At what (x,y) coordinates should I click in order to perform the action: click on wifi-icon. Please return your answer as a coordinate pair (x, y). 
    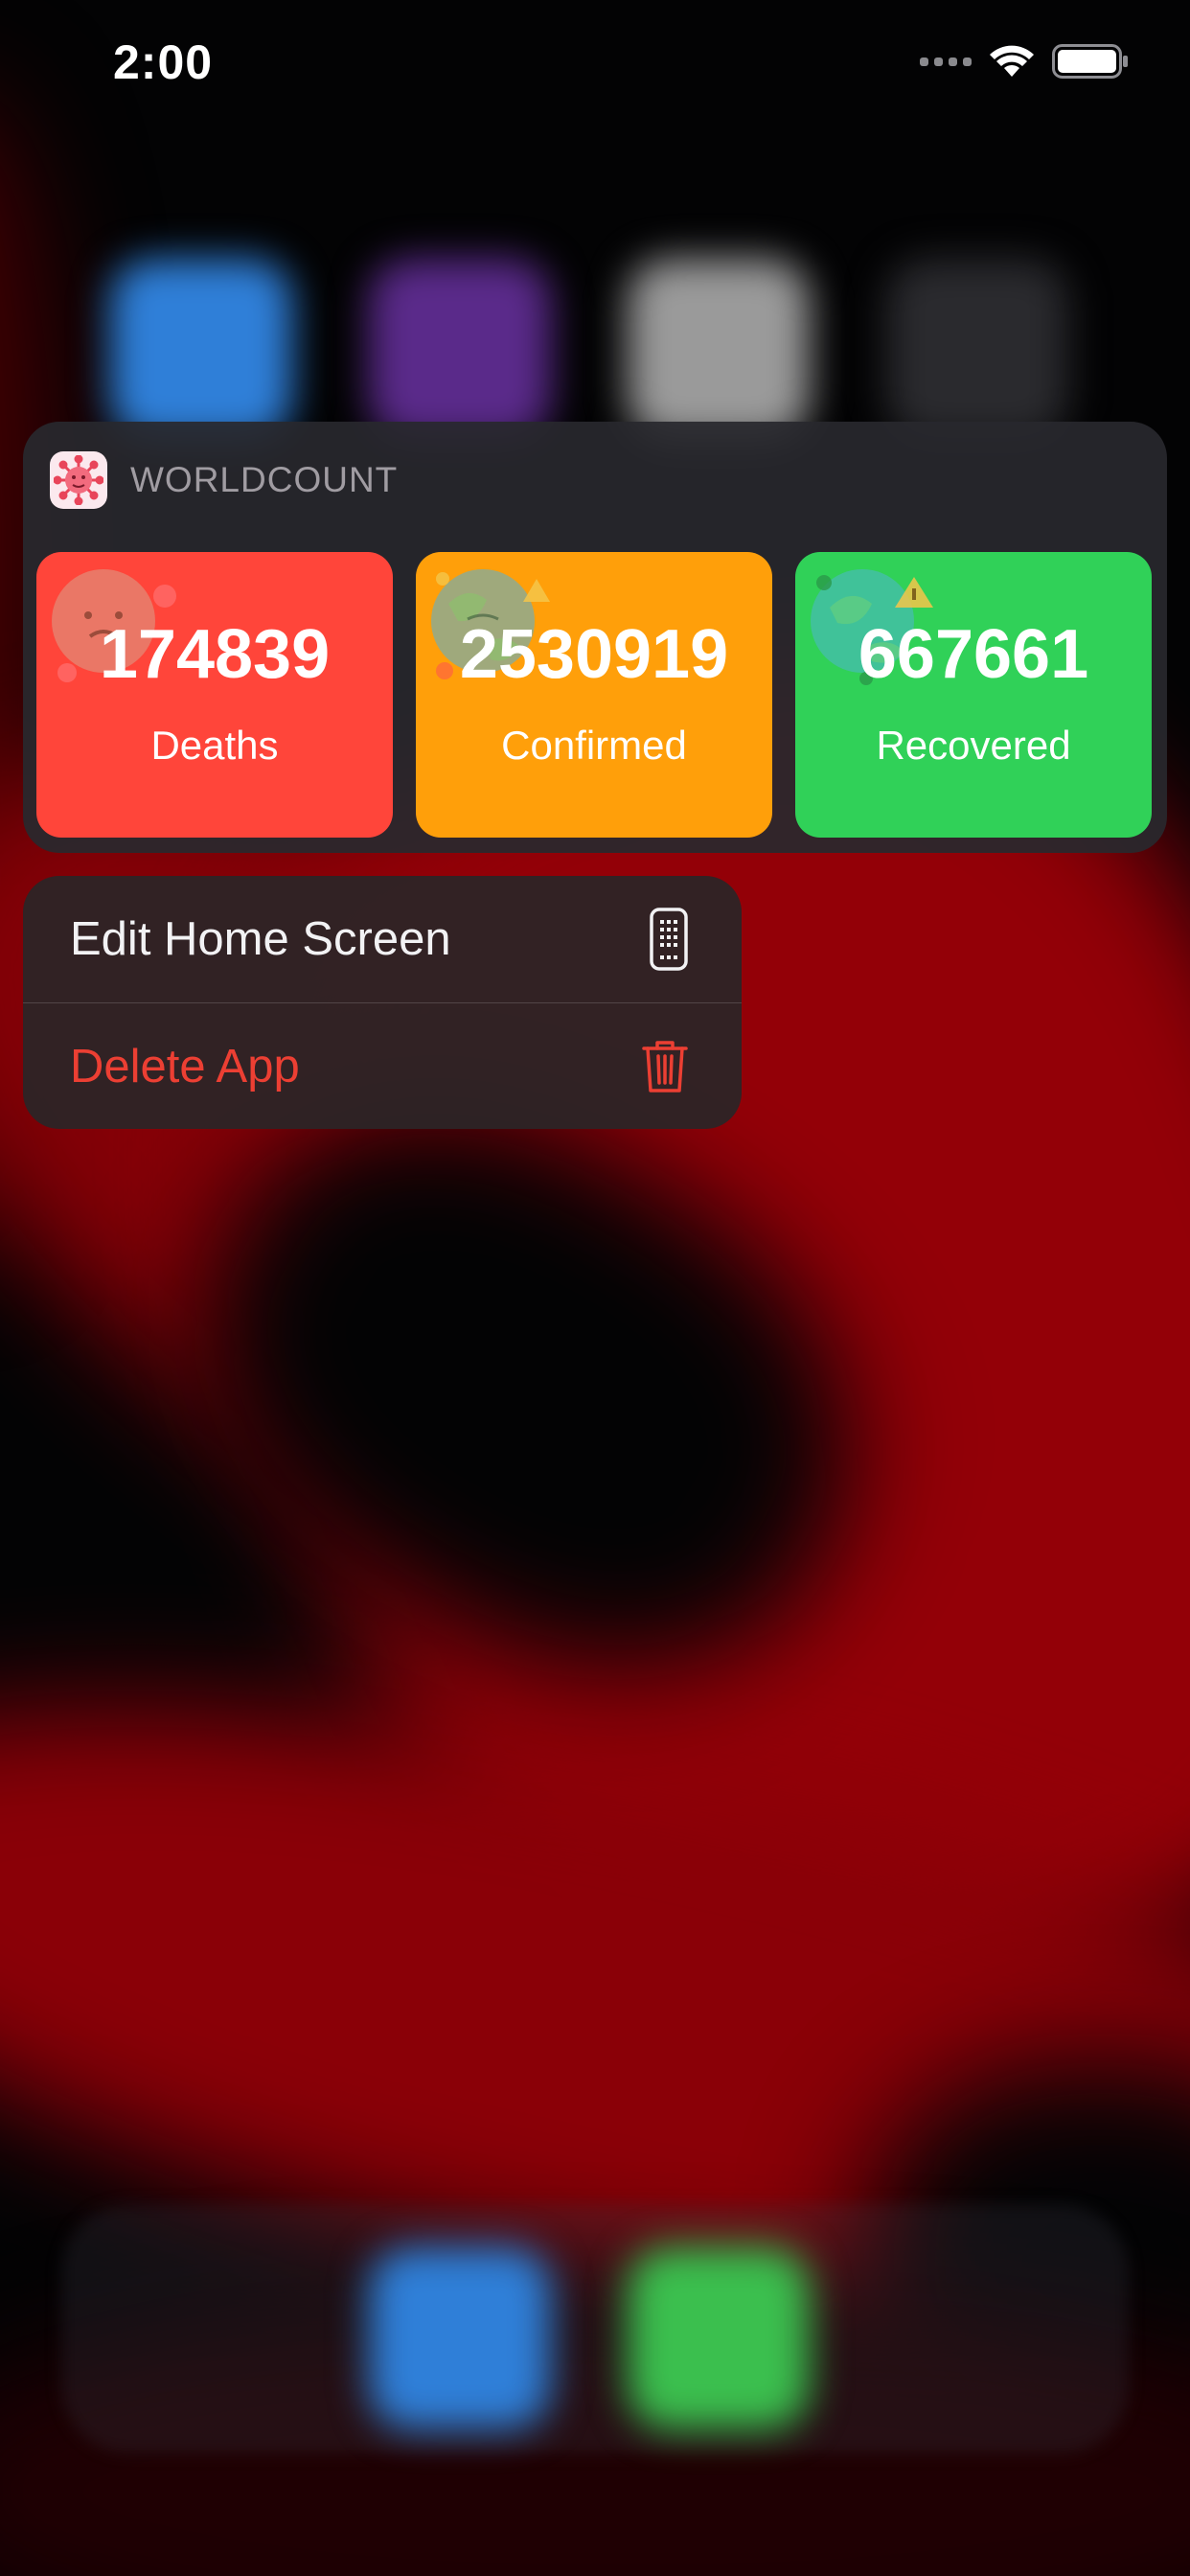
    Looking at the image, I should click on (1012, 61).